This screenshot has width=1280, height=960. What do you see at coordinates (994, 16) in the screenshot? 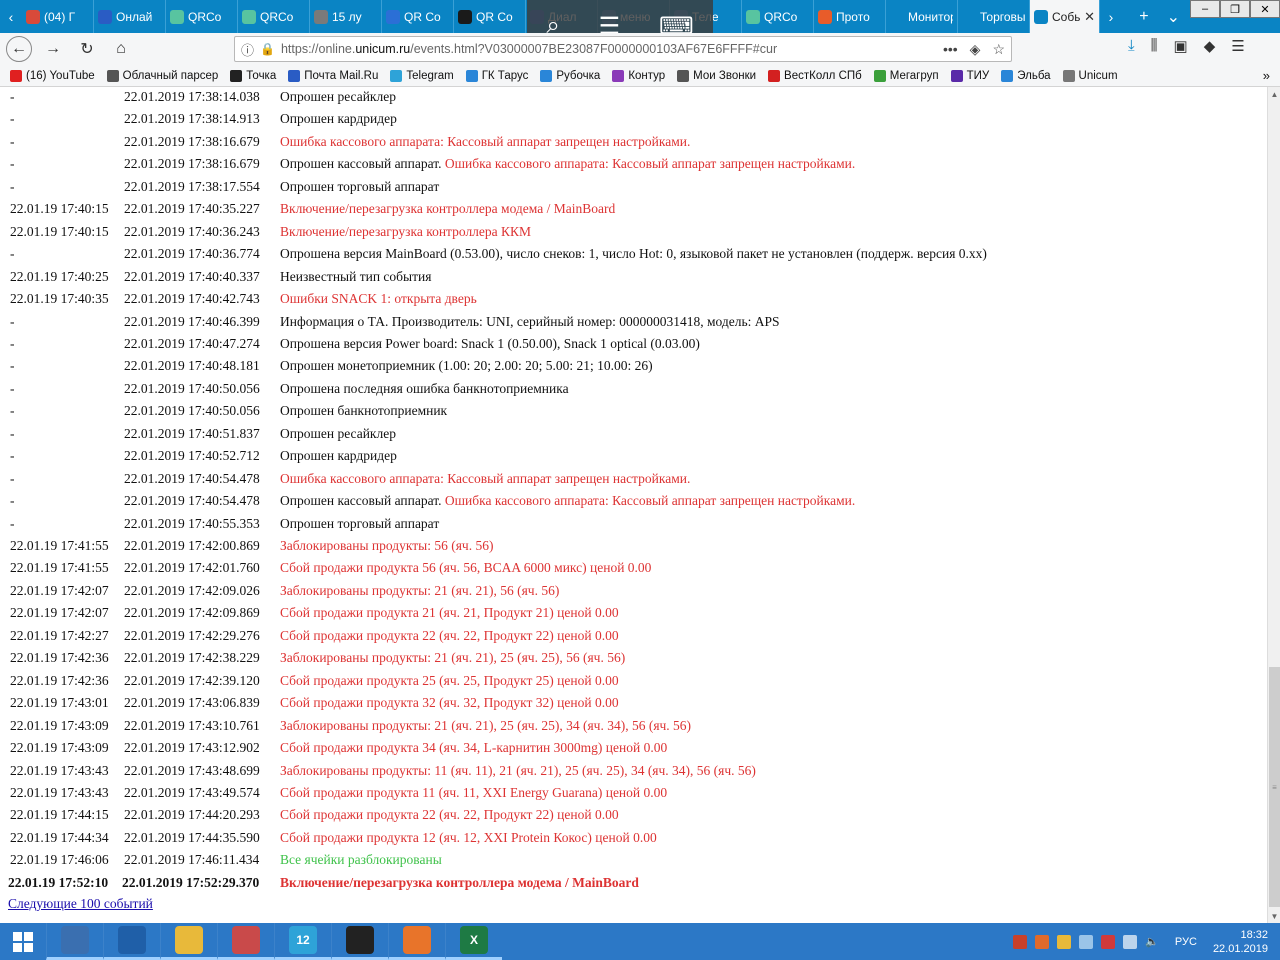
I see `tab-13: Торговый` at bounding box center [994, 16].